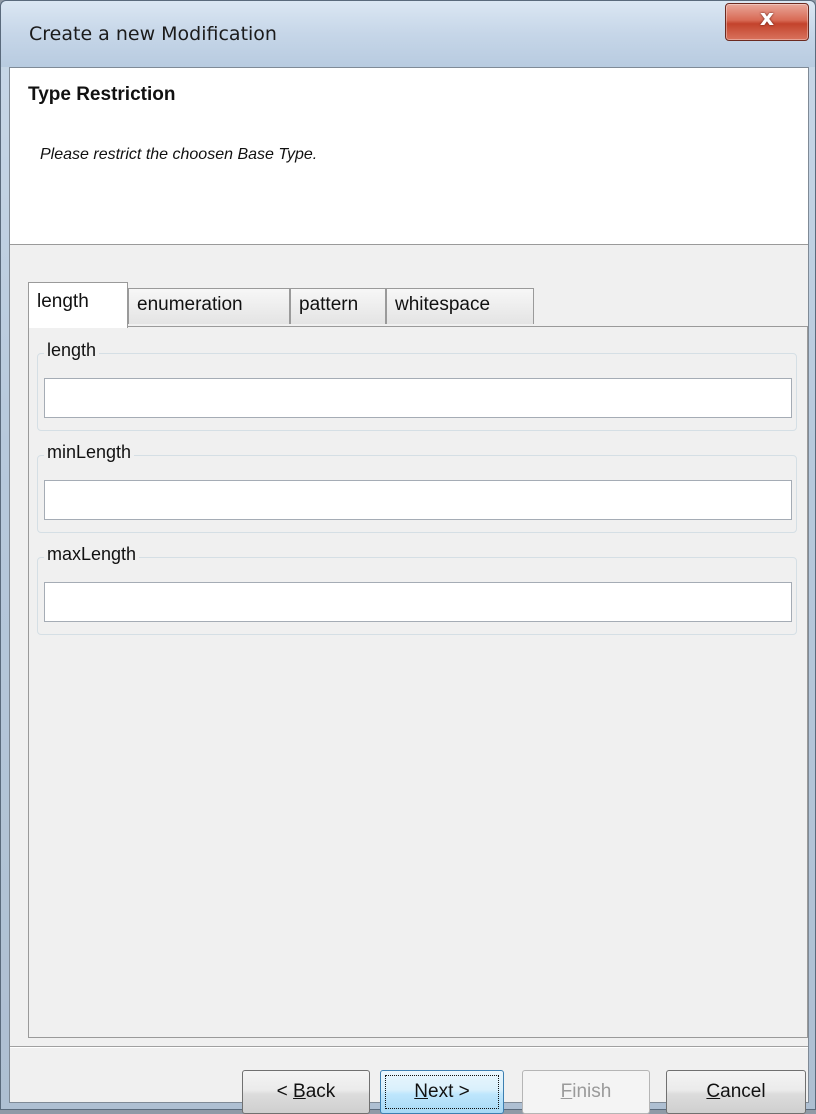 This screenshot has width=816, height=1114. What do you see at coordinates (179, 154) in the screenshot?
I see `page-description: Please restrict the choosen Base Type.` at bounding box center [179, 154].